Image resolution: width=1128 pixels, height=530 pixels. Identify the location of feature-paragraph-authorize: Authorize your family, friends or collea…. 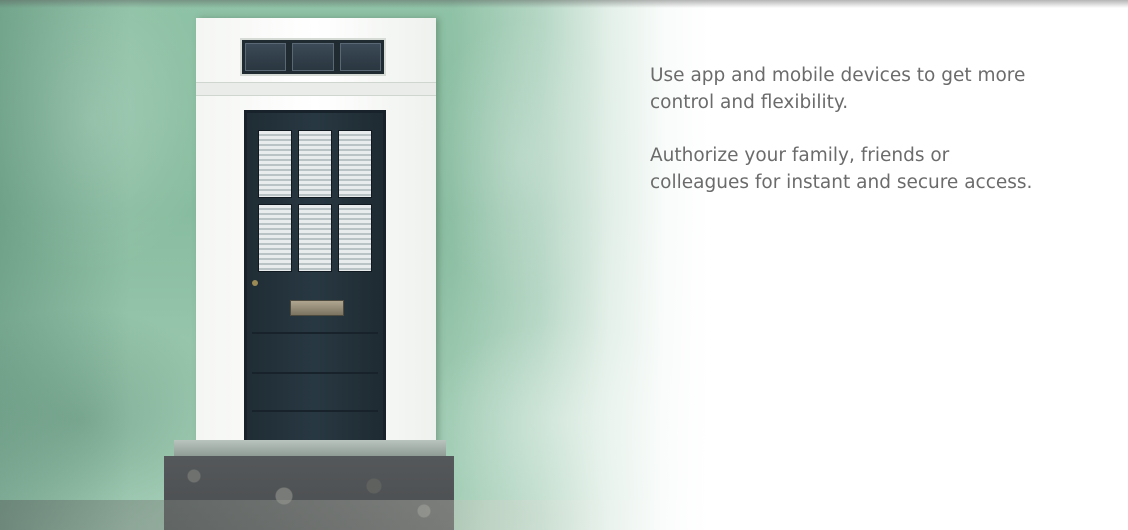
(841, 169).